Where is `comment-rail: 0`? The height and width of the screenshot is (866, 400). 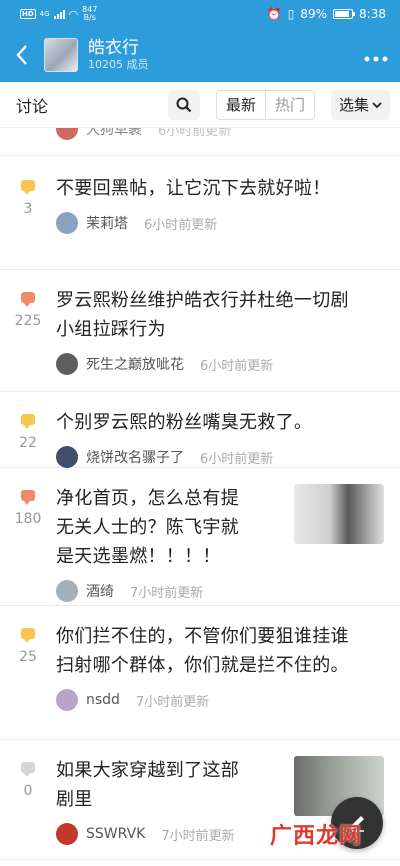
comment-rail: 0 is located at coordinates (28, 778).